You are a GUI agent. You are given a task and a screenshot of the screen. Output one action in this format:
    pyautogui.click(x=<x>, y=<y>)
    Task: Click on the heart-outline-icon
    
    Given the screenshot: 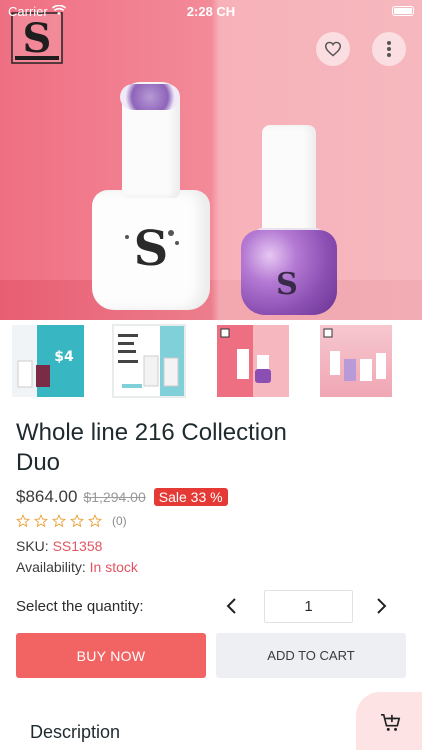 What is the action you would take?
    pyautogui.click(x=333, y=49)
    